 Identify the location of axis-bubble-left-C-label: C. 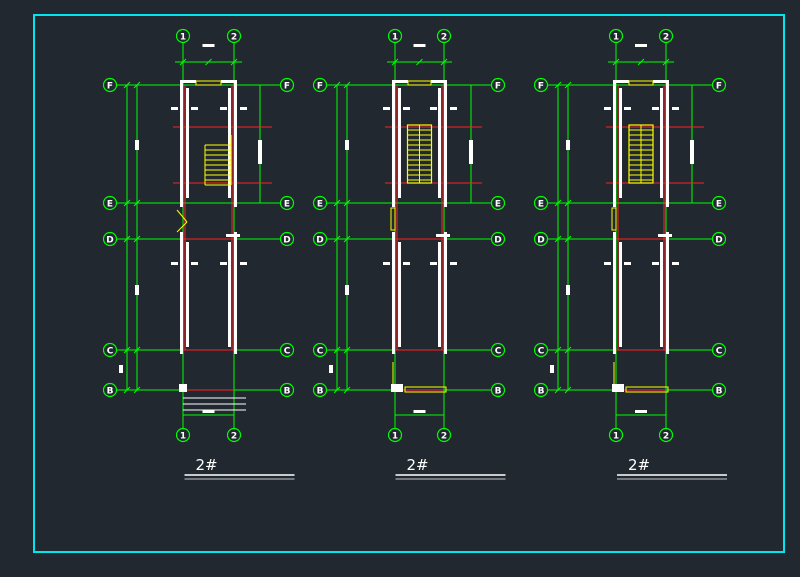
(541, 352).